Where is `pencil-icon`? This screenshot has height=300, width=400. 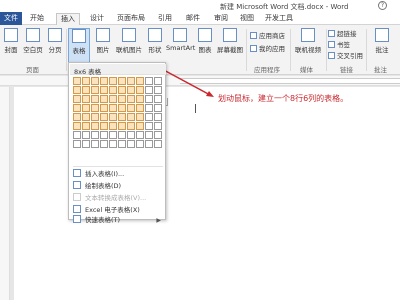 pencil-icon is located at coordinates (77, 185).